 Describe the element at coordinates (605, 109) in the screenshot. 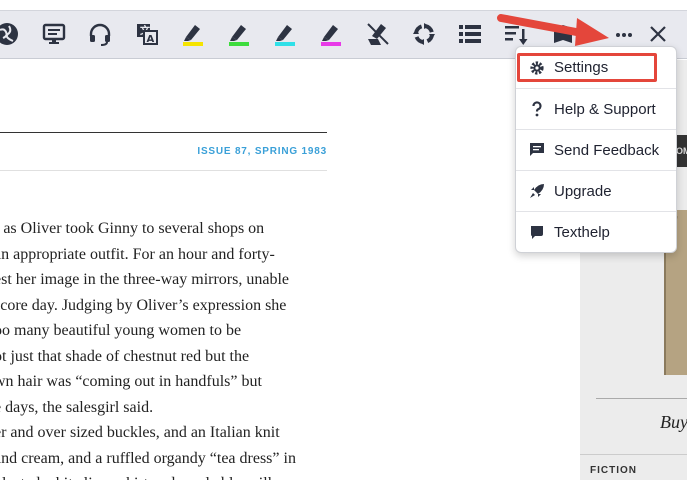

I see `menu-item-label: Help & Support` at that location.